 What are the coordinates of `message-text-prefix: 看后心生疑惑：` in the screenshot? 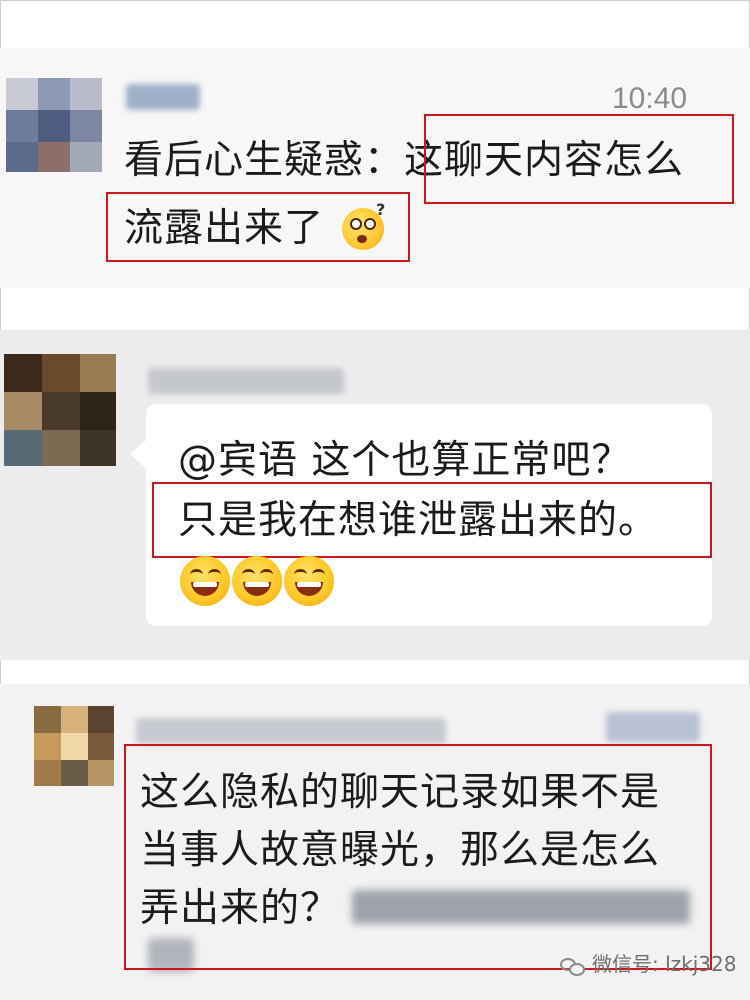 It's located at (264, 160).